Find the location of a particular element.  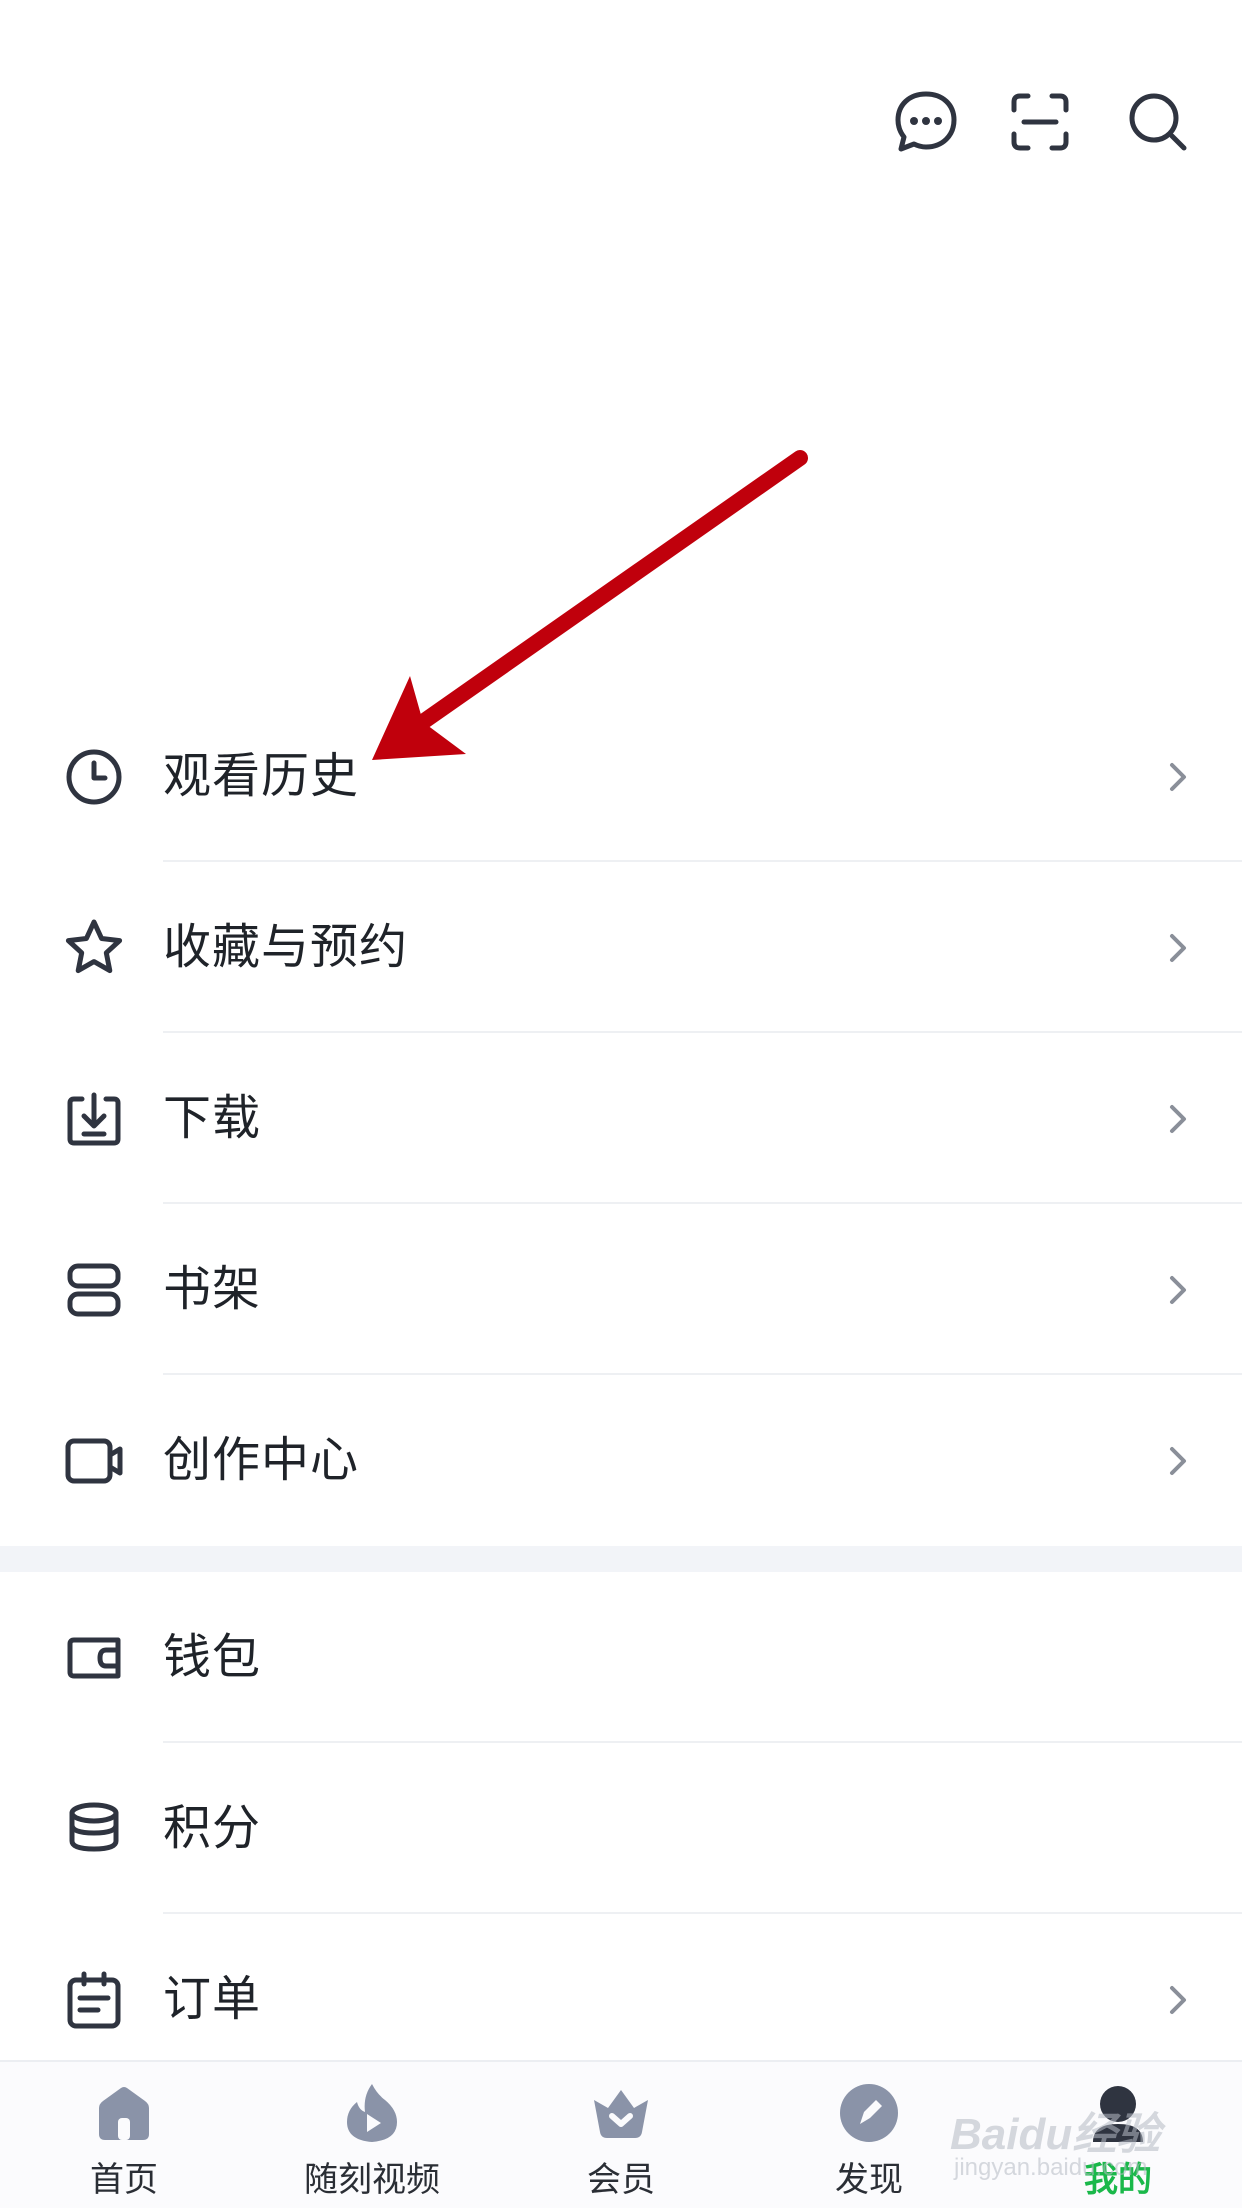

tab-label: 会员 is located at coordinates (621, 2180).